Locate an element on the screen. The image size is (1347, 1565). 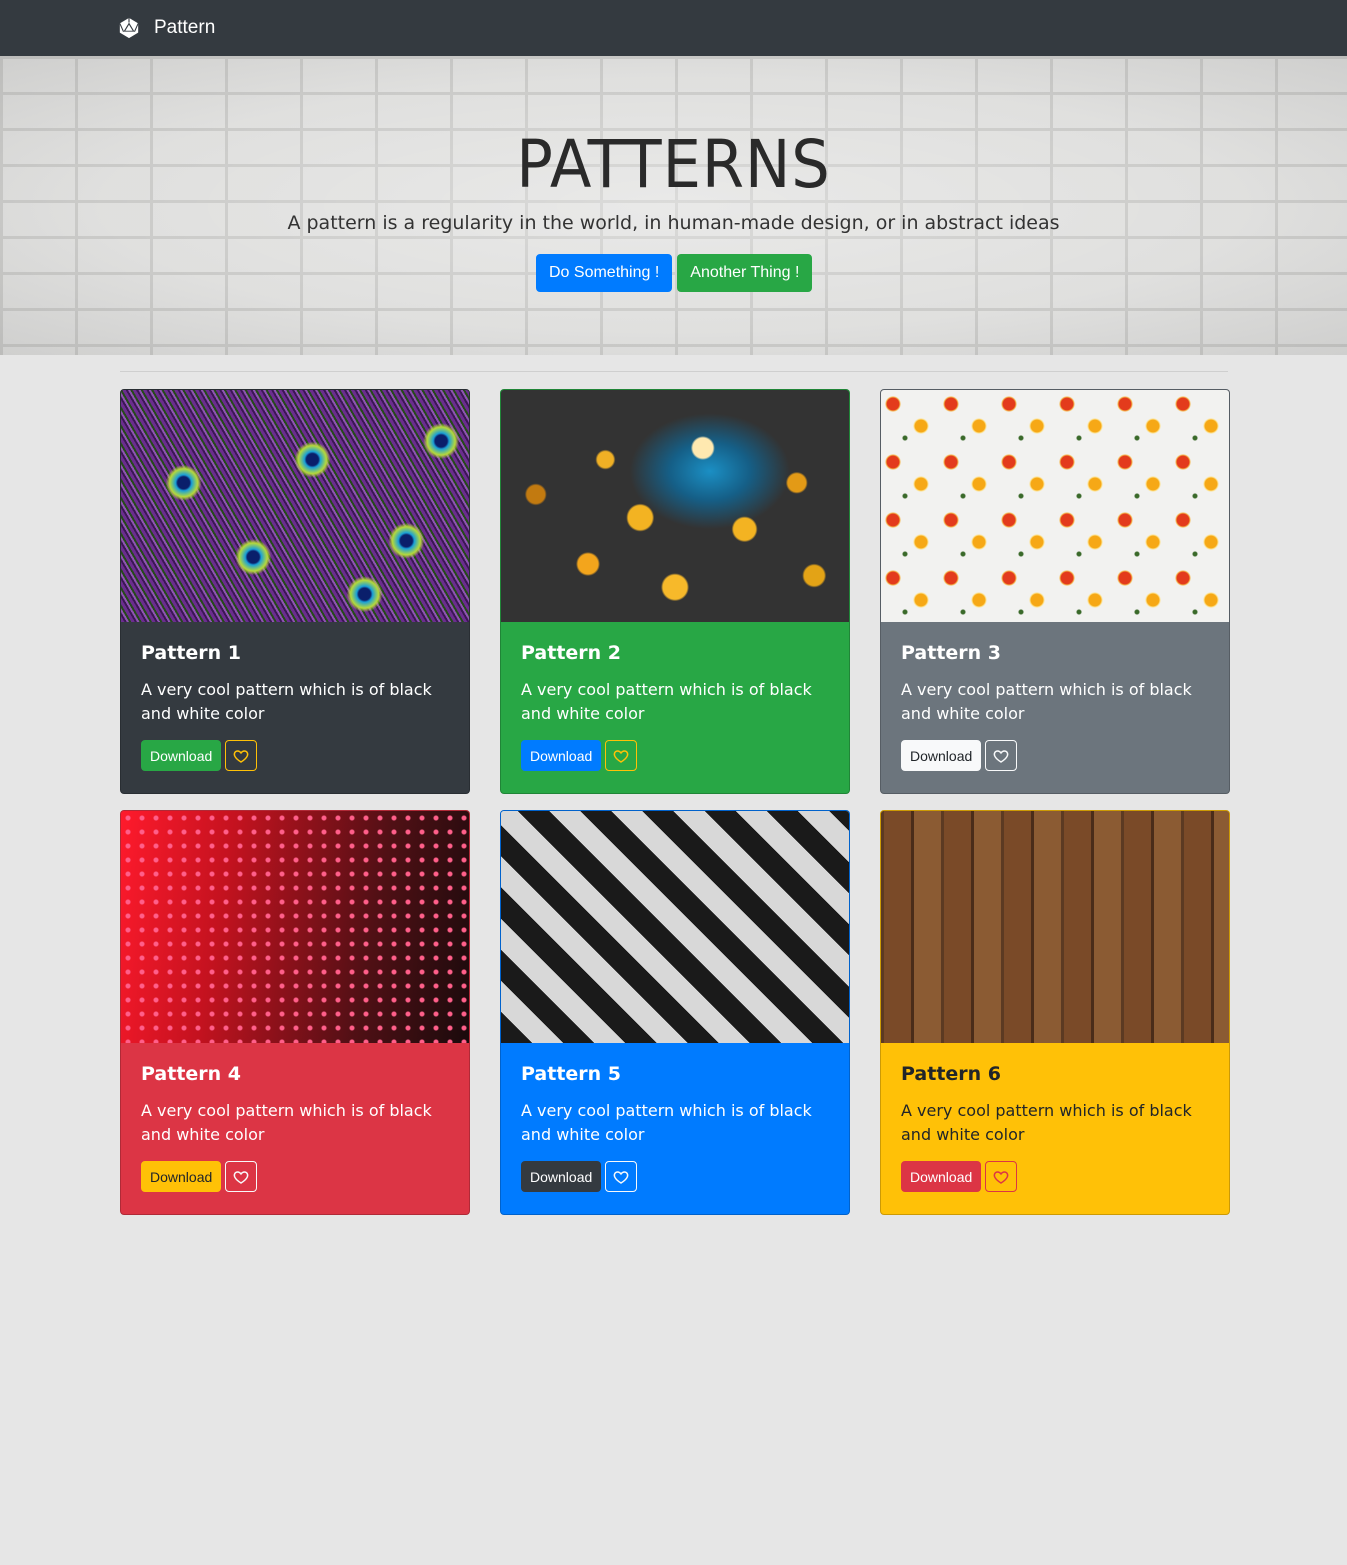
navbar-brand: Pattern is located at coordinates (166, 28).